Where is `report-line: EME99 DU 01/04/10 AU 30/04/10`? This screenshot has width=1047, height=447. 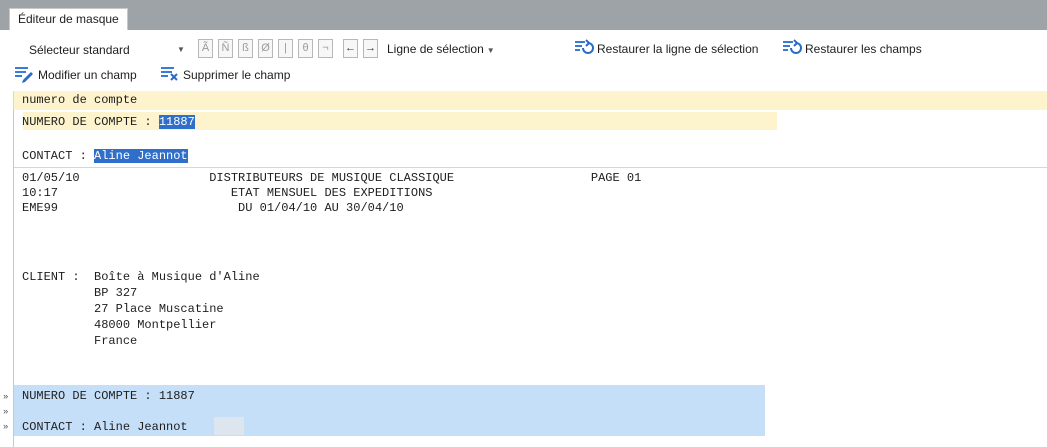
report-line: EME99 DU 01/04/10 AU 30/04/10 is located at coordinates (213, 208).